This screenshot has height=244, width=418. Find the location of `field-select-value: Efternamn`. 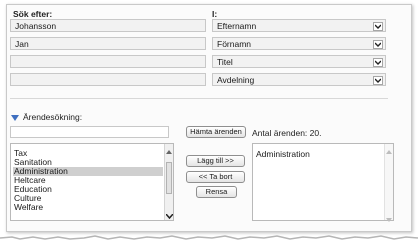

field-select-value: Efternamn is located at coordinates (237, 26).